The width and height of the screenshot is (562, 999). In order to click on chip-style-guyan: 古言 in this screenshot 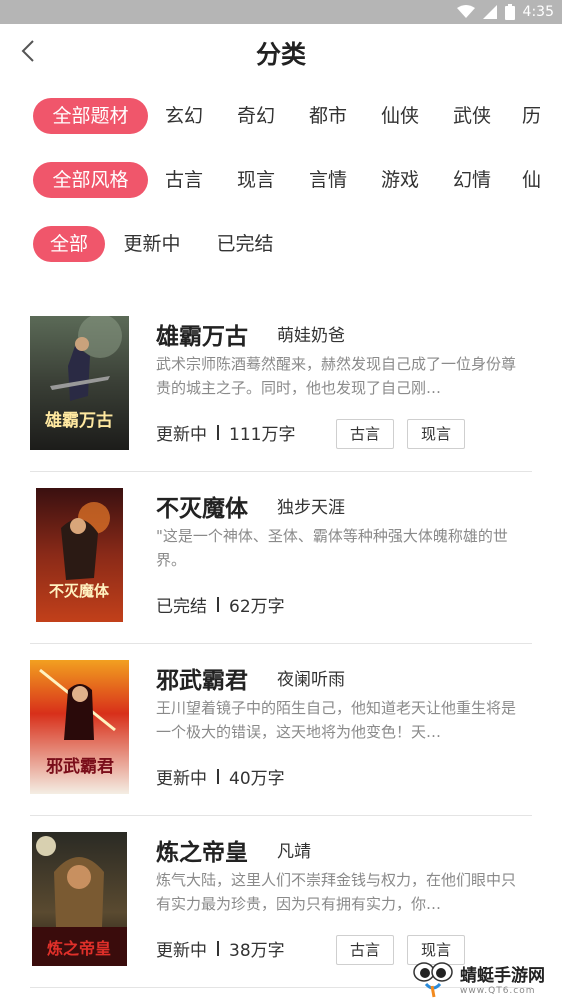, I will do `click(184, 180)`.